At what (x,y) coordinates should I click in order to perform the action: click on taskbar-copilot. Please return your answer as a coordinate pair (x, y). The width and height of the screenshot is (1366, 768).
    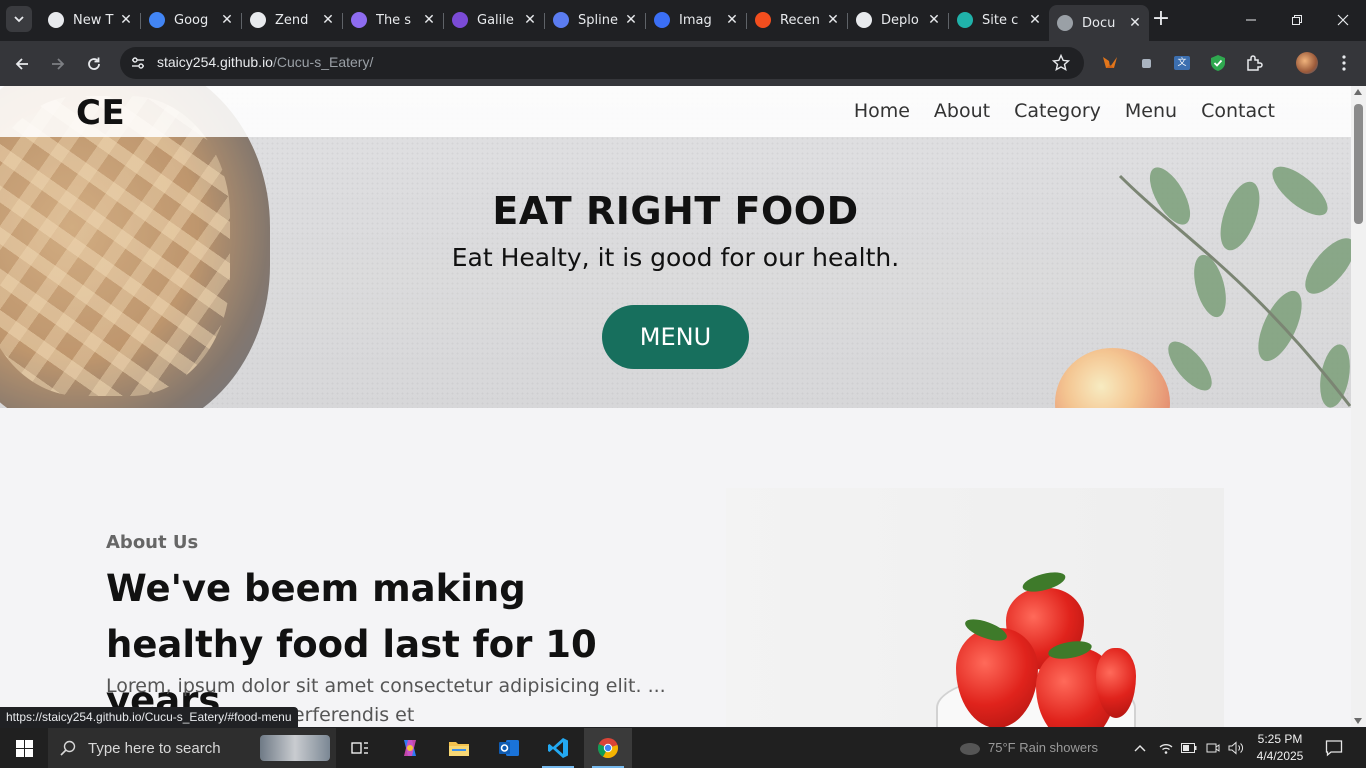
    Looking at the image, I should click on (410, 748).